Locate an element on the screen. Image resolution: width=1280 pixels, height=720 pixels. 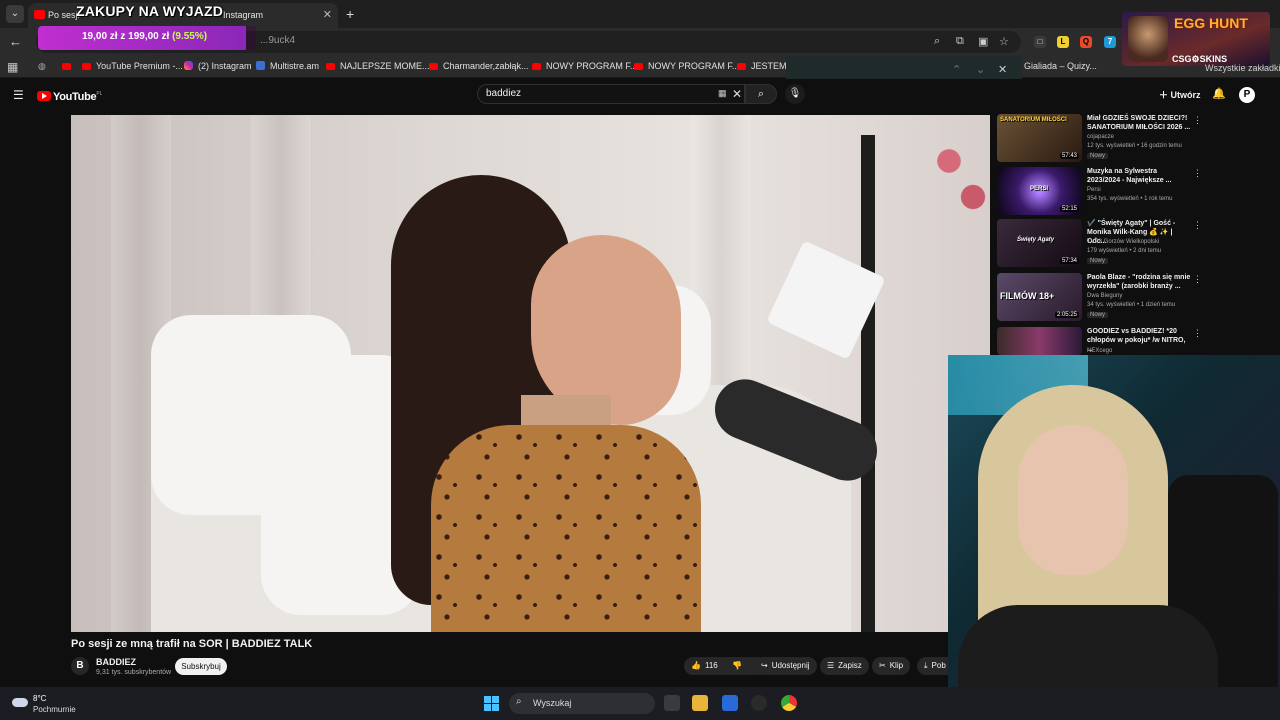
sponsor-overlay: EGG HUNT CSG⚙SKINS is located at coordinates (1196, 39).